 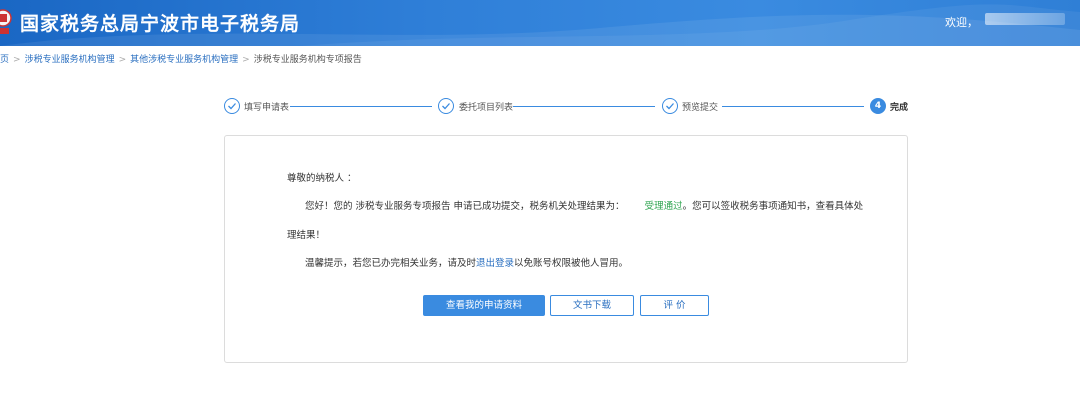 What do you see at coordinates (773, 206) in the screenshot?
I see `result-suffix: 。您可以签收税务事项通知书，查看具体处` at bounding box center [773, 206].